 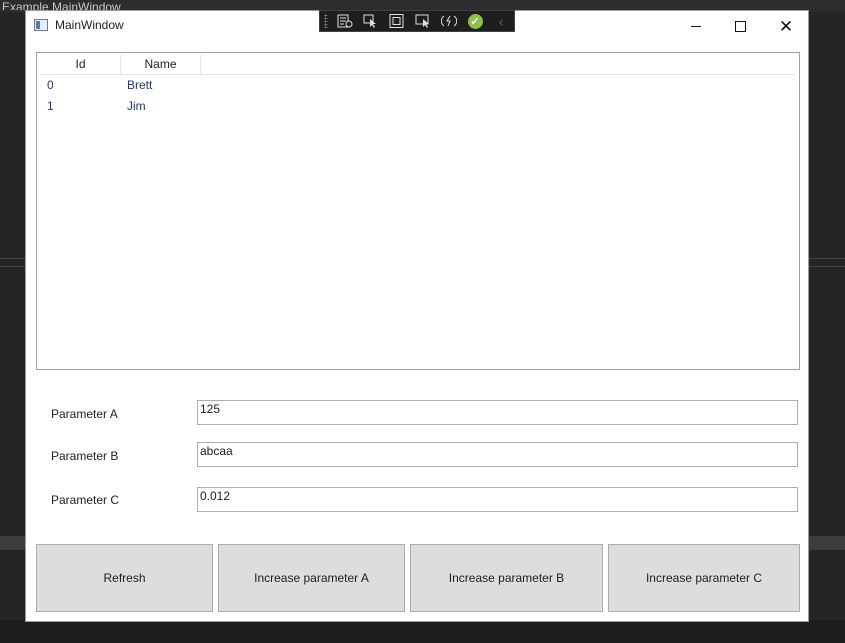 What do you see at coordinates (497, 454) in the screenshot?
I see `parameter-b-input` at bounding box center [497, 454].